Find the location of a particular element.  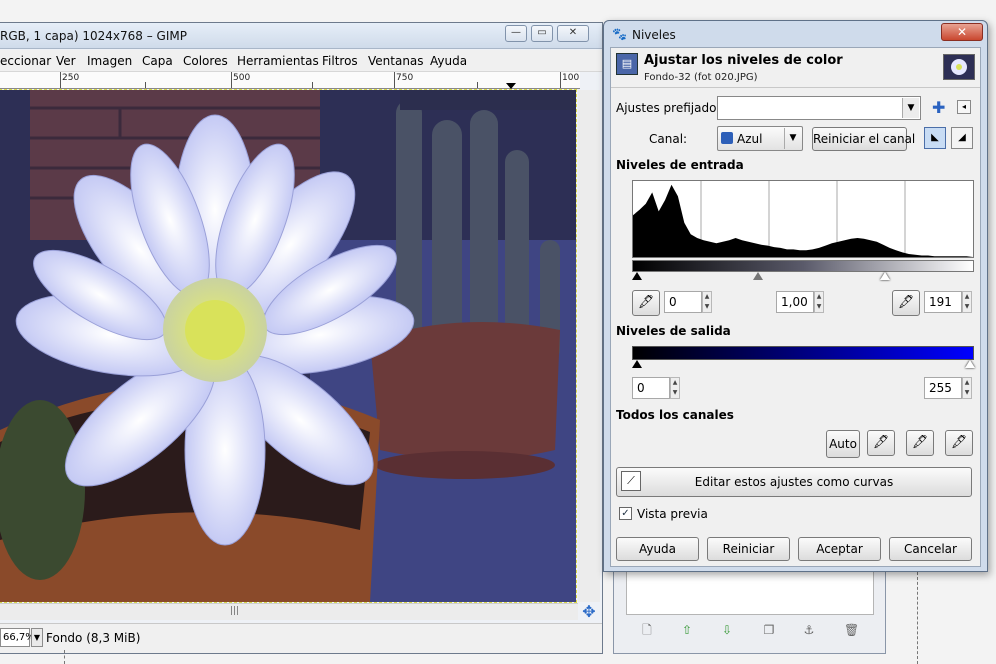

gimp-wilber-icon: 🐾 is located at coordinates (619, 34).